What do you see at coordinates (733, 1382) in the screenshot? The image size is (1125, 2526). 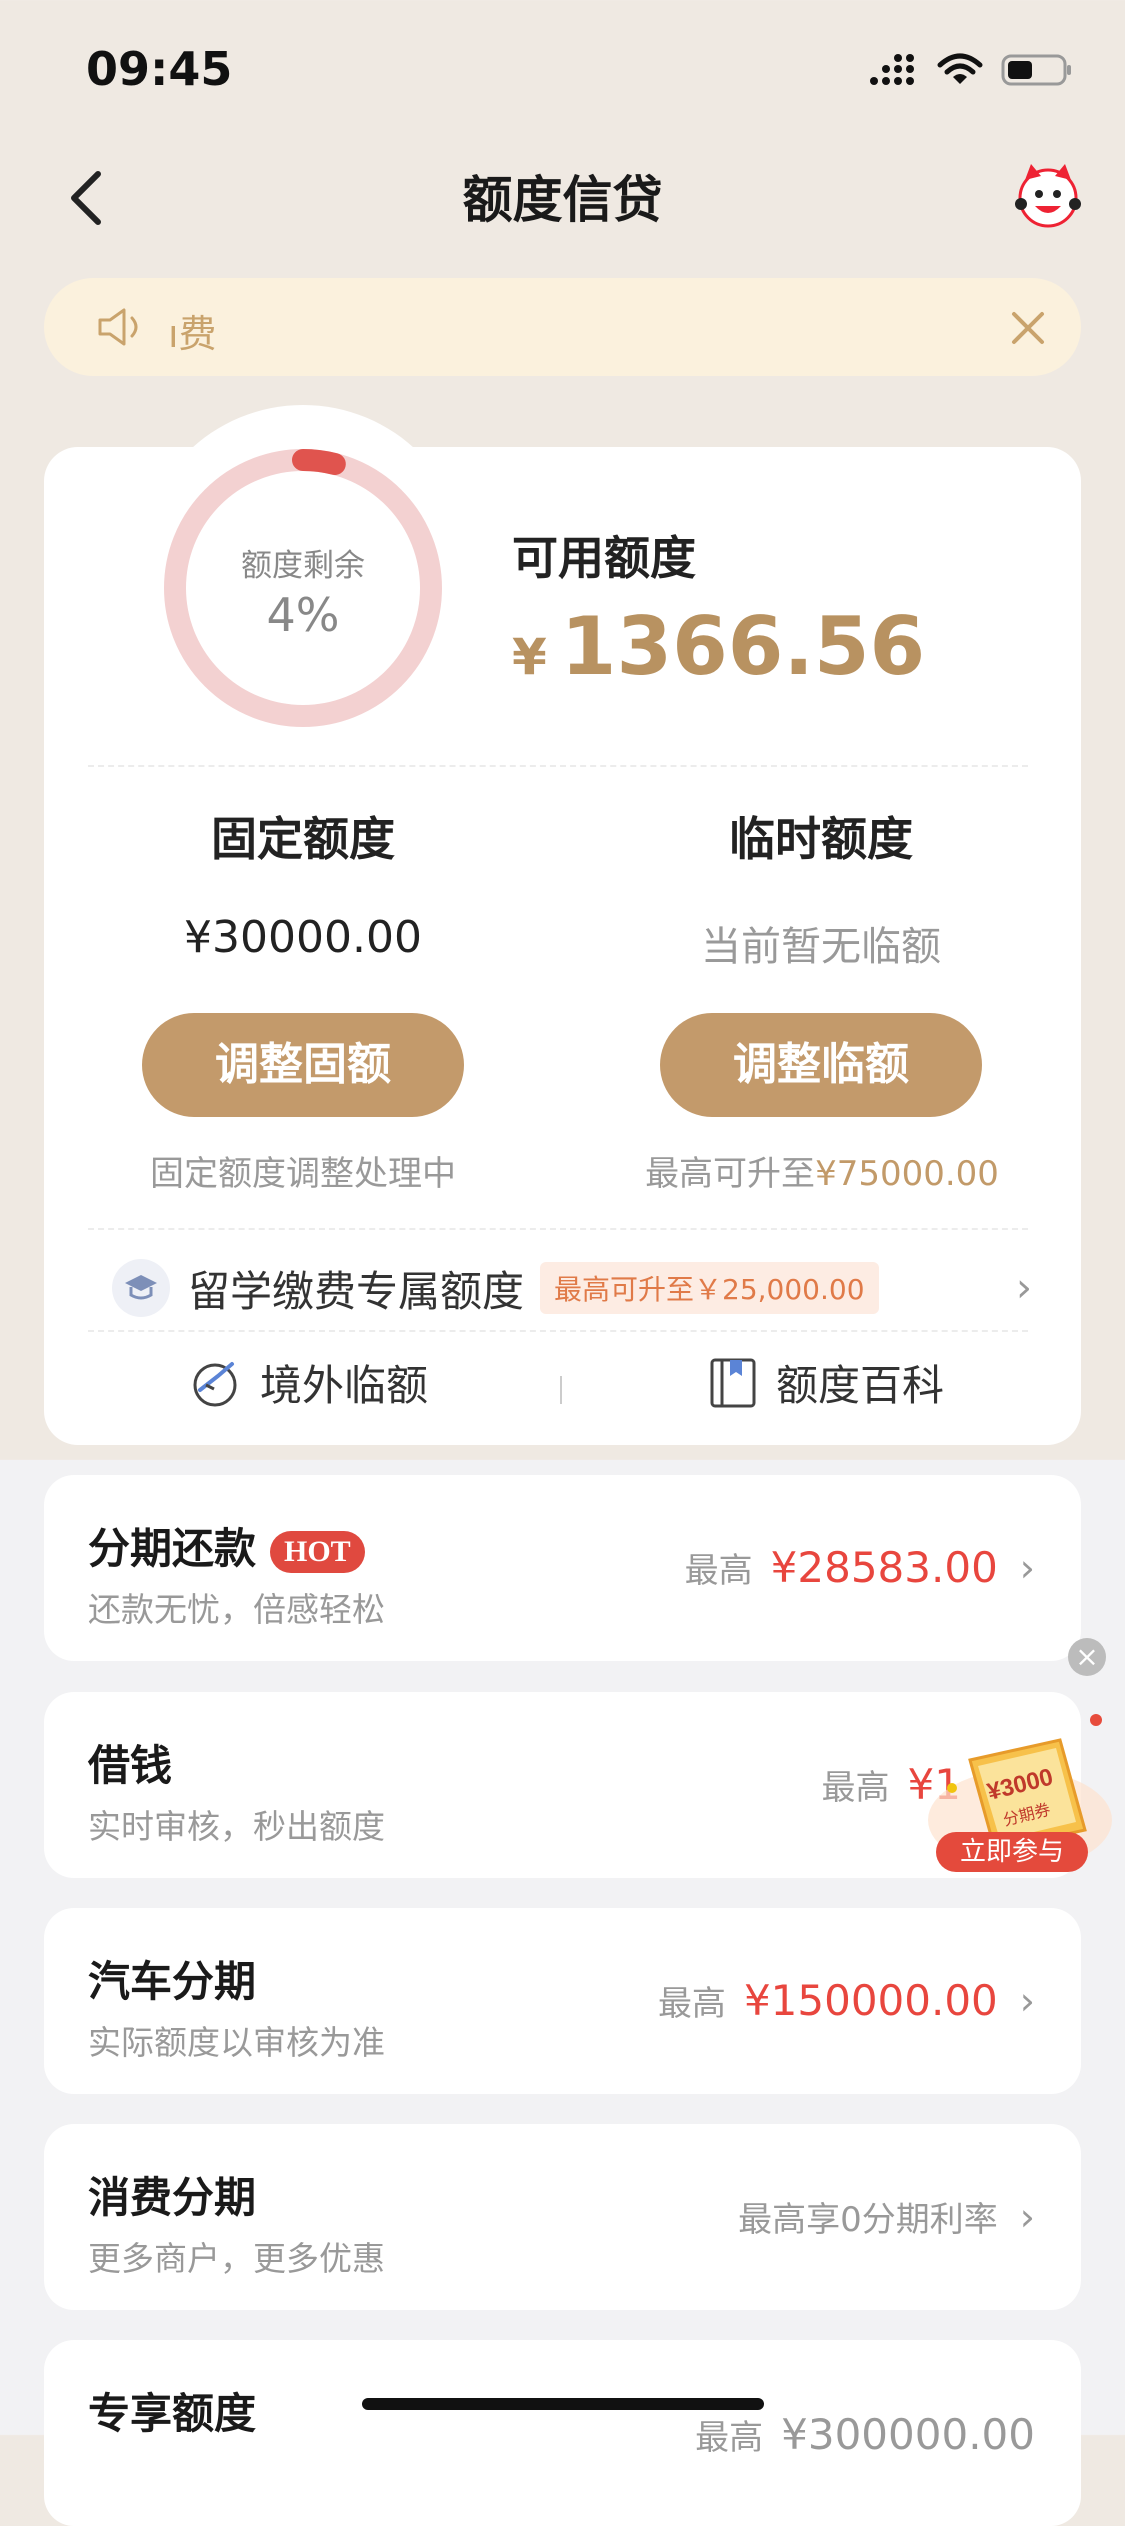 I see `book-icon` at bounding box center [733, 1382].